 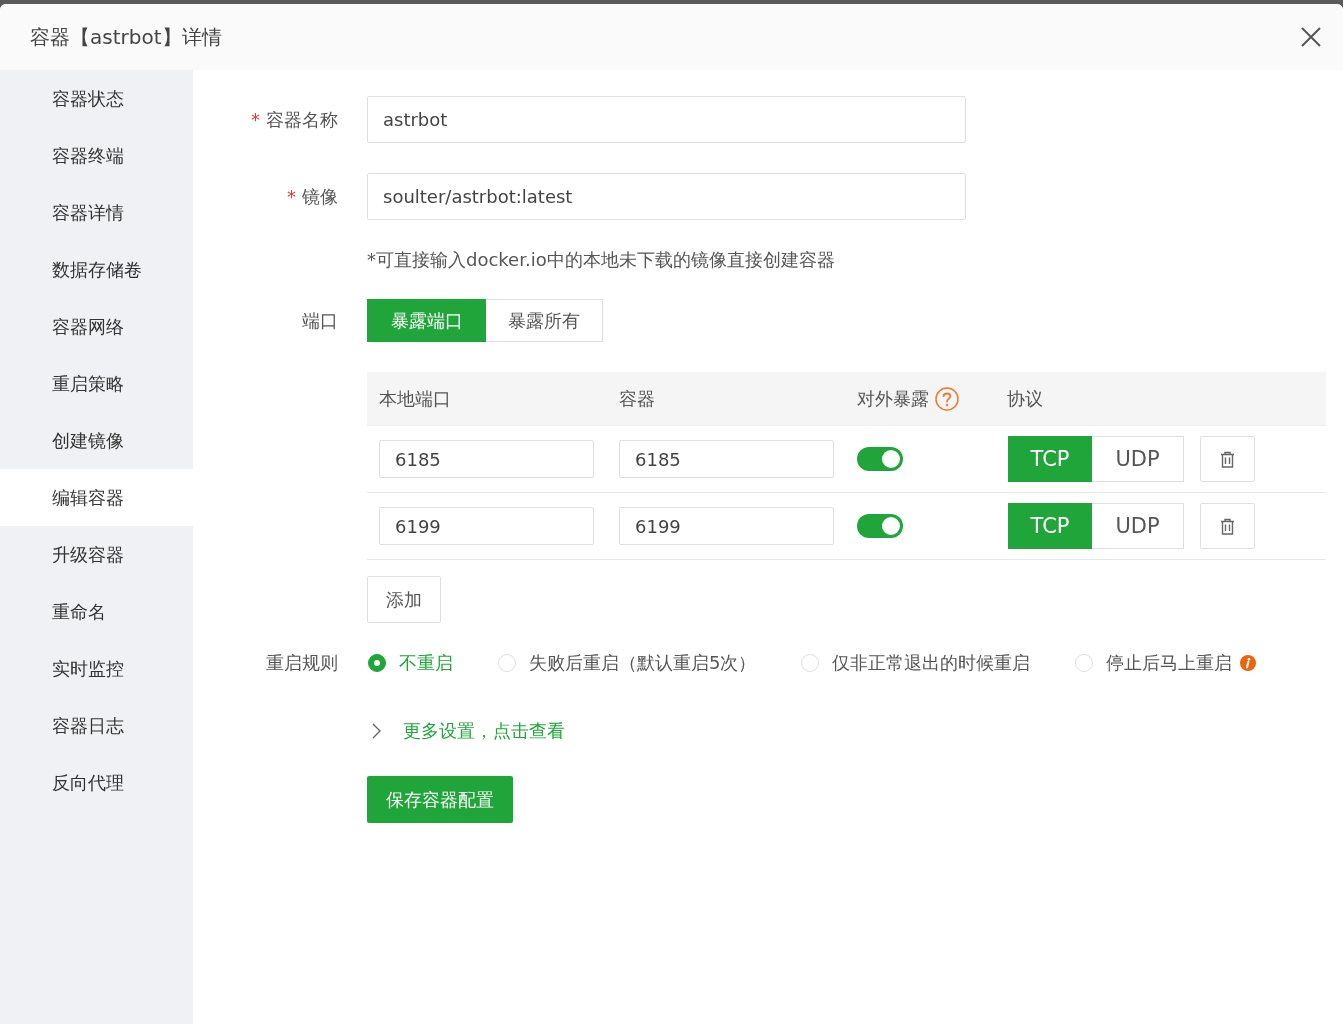 What do you see at coordinates (627, 663) in the screenshot?
I see `radio-option: 失败后重启（默认重启5次）` at bounding box center [627, 663].